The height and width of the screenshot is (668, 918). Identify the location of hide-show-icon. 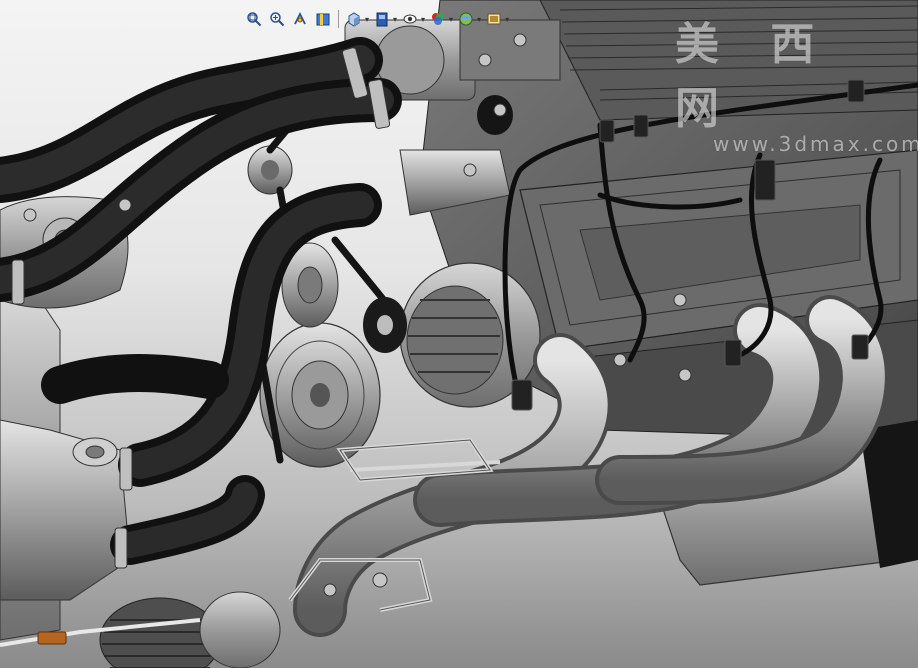
(410, 19).